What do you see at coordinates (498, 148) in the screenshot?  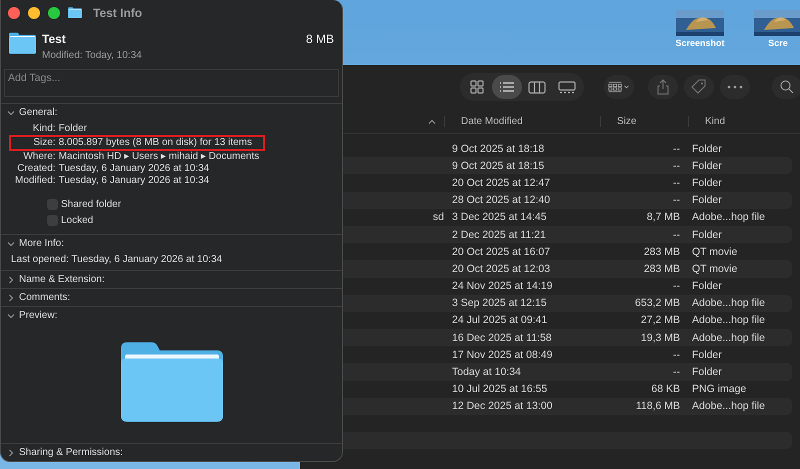 I see `date-cell-text: 9 Oct 2025 at 18:18` at bounding box center [498, 148].